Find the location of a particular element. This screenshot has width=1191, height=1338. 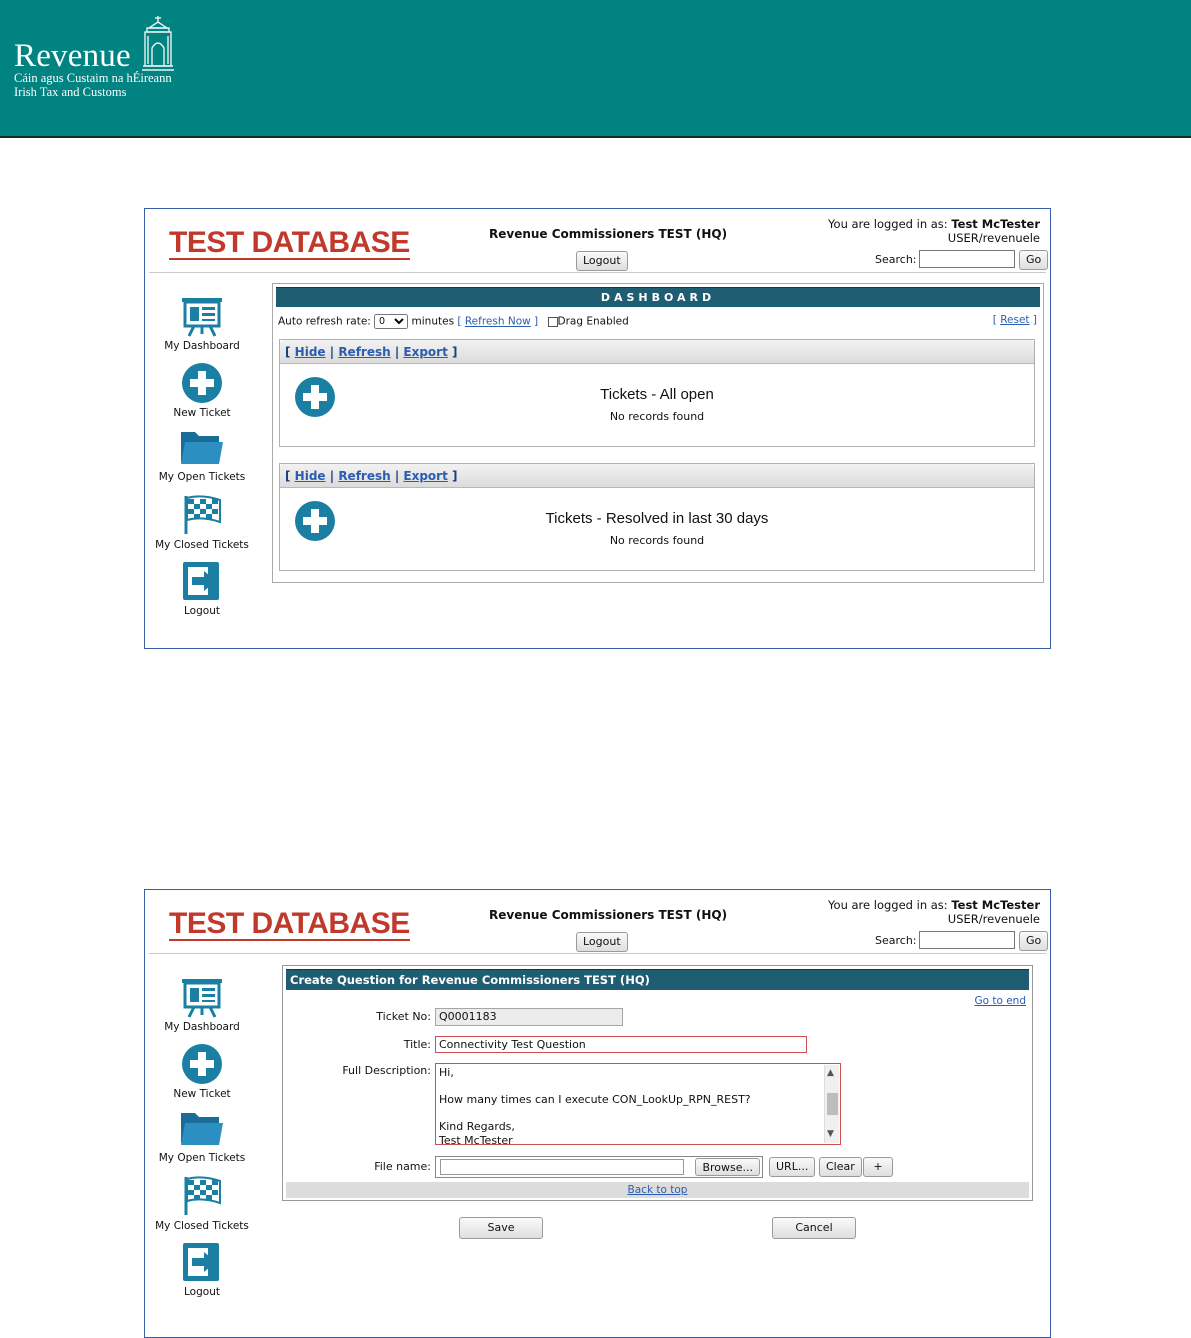

ticket-no-label: Ticket No: is located at coordinates (403, 1016).